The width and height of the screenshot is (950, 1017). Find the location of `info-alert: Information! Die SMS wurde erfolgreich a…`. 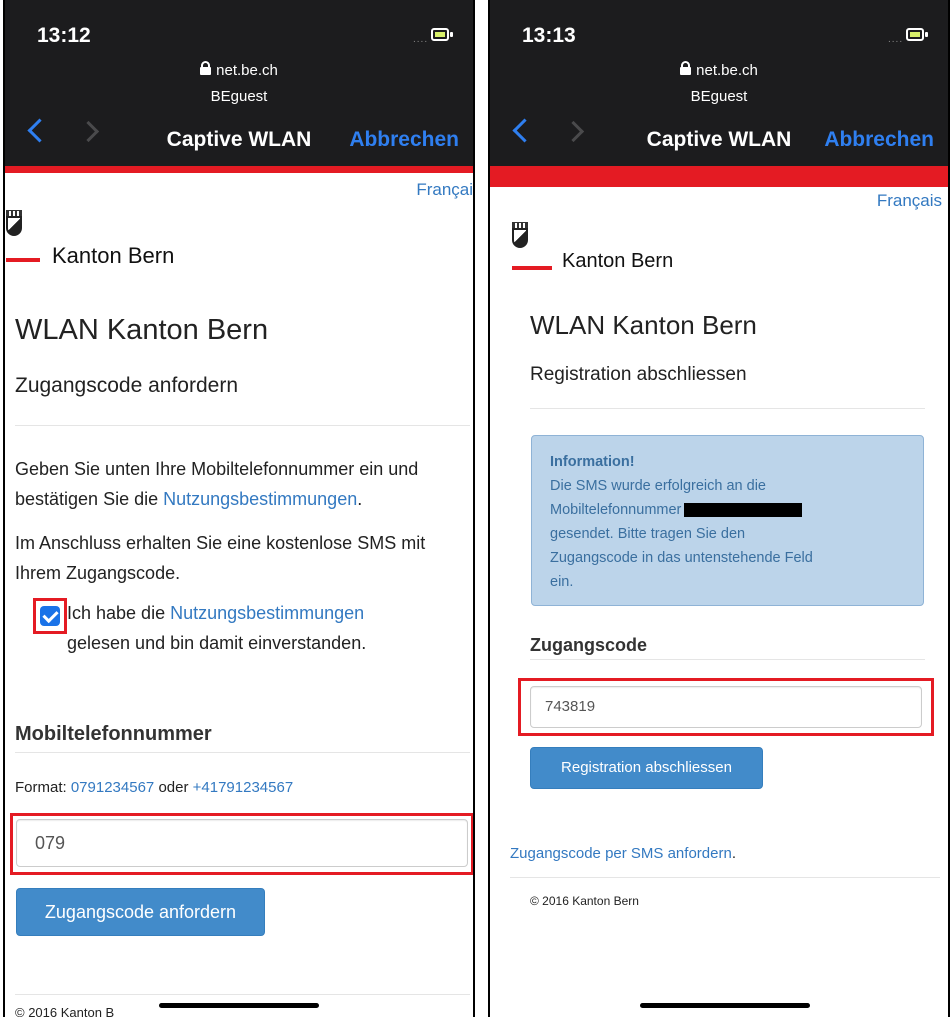

info-alert: Information! Die SMS wurde erfolgreich a… is located at coordinates (727, 520).